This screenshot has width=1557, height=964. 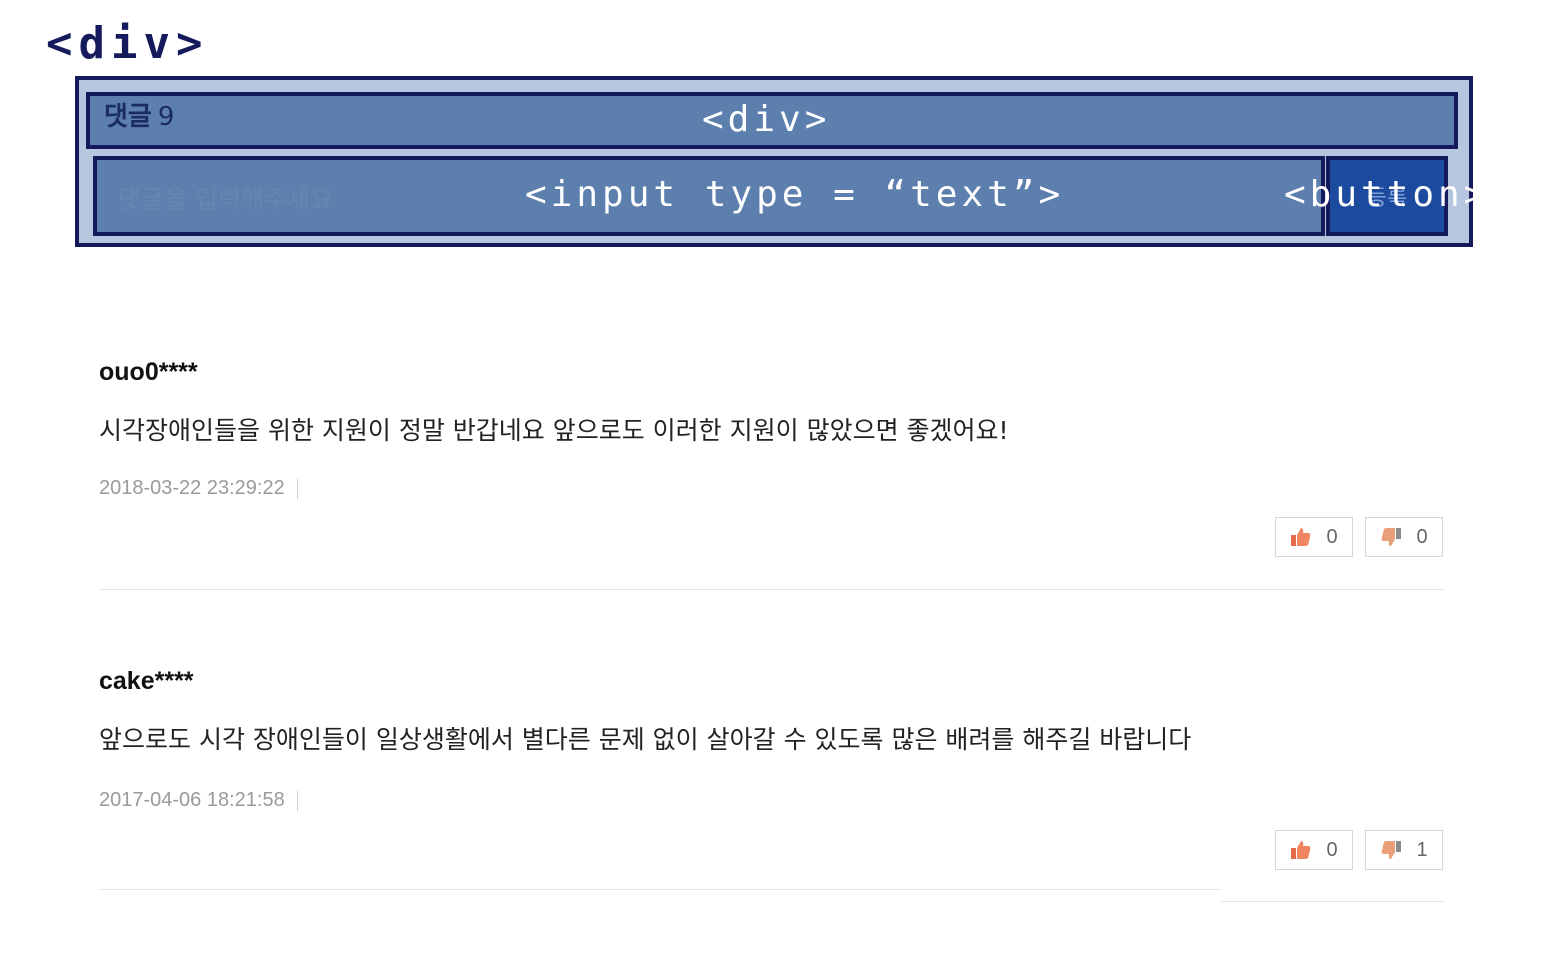 What do you see at coordinates (1422, 536) in the screenshot?
I see `dislike-count: 0` at bounding box center [1422, 536].